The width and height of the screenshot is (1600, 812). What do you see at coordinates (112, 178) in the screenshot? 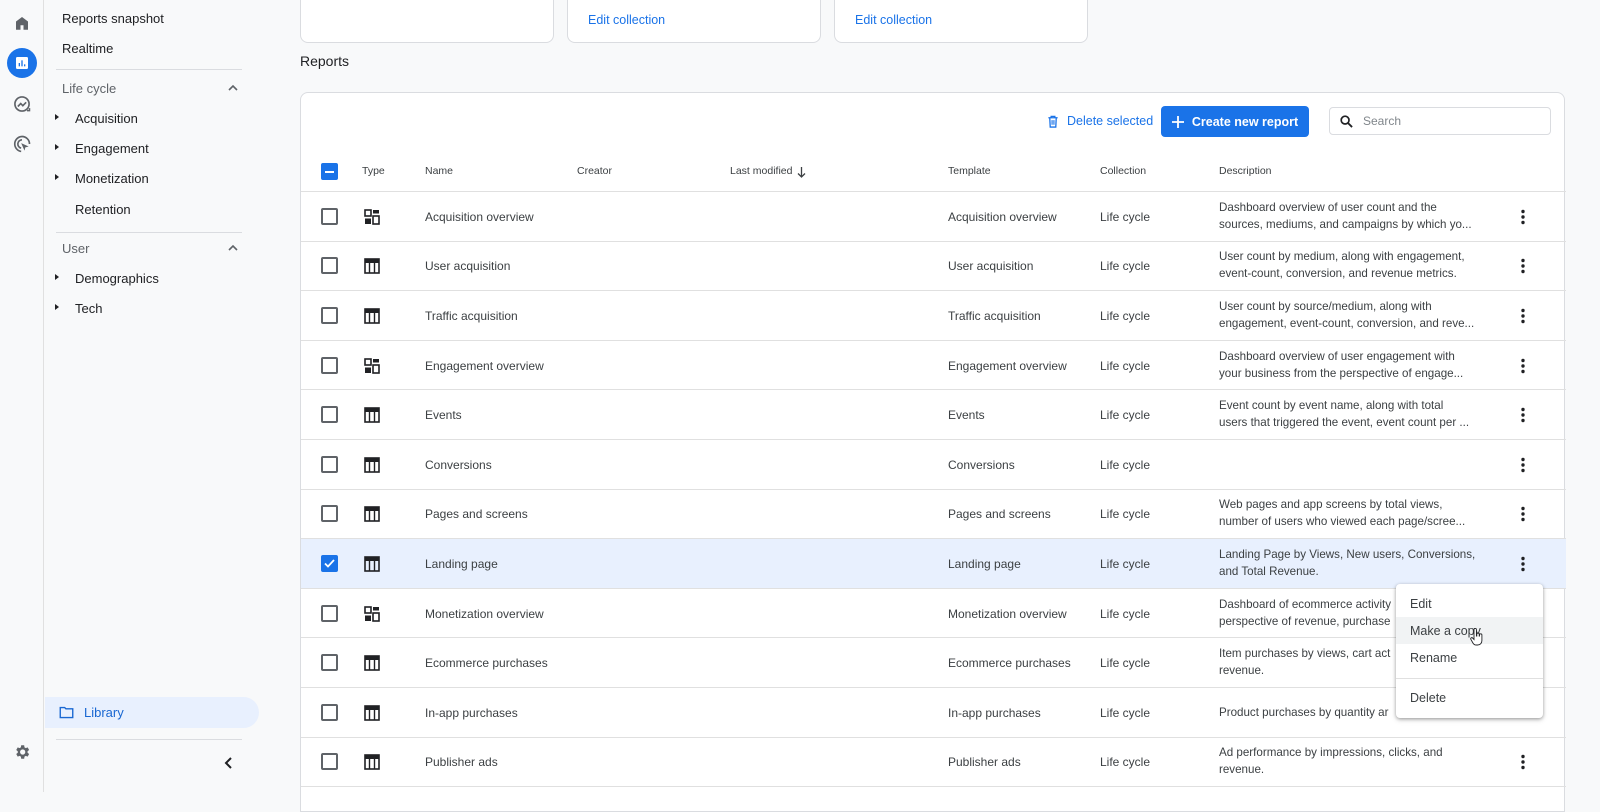
I see `nav-monetization: Monetization` at bounding box center [112, 178].